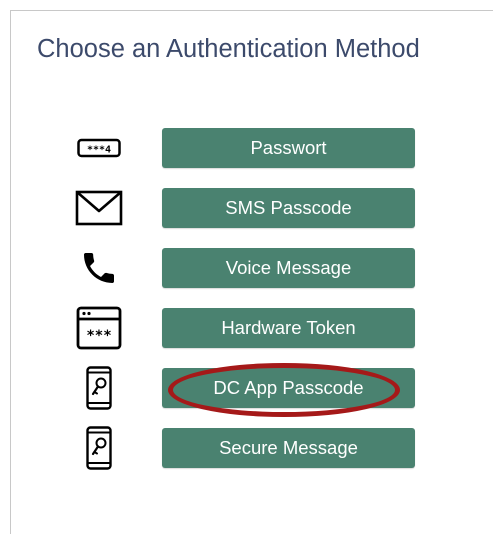 The width and height of the screenshot is (493, 534). I want to click on svg-text: ***4, so click(99, 150).